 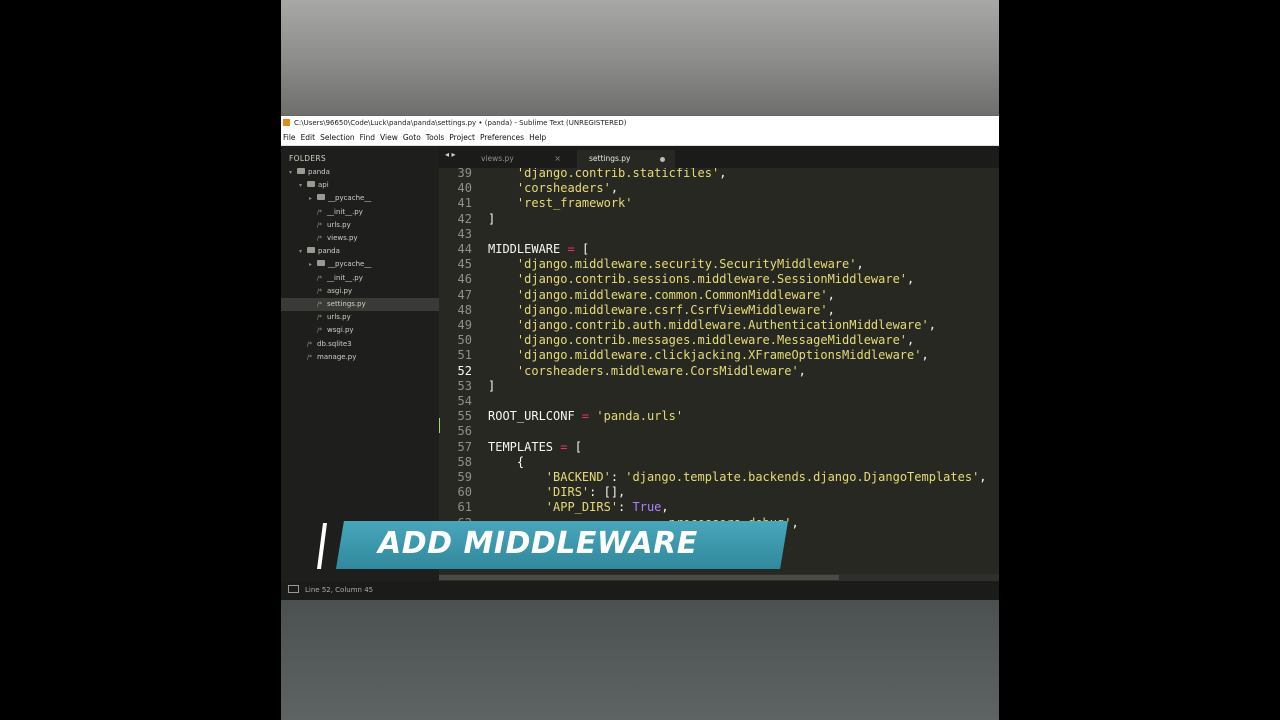 What do you see at coordinates (519, 159) in the screenshot?
I see `tab-views-py: views.py ×` at bounding box center [519, 159].